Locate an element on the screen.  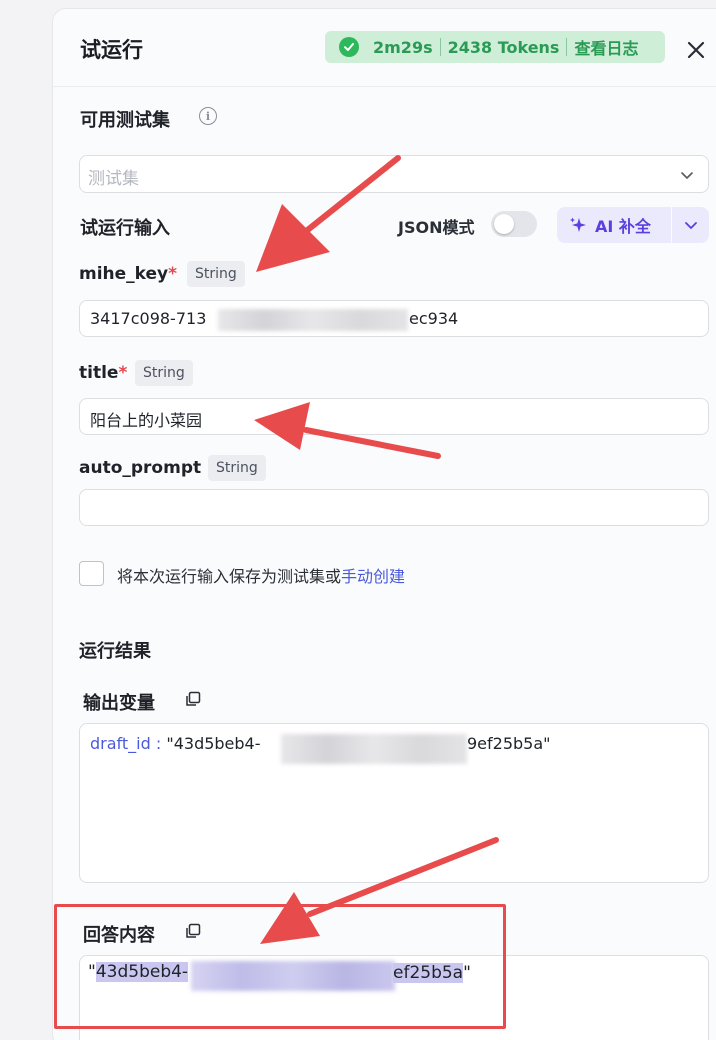
ai-fill-button: AI 补全 is located at coordinates (614, 225).